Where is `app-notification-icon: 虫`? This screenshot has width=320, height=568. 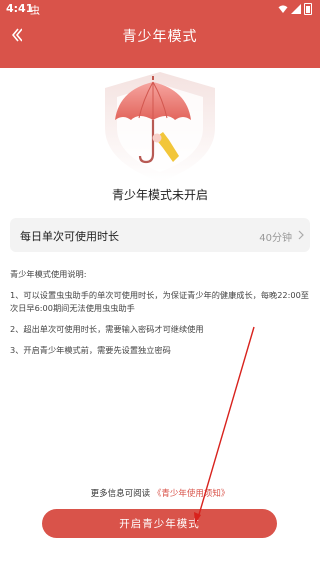 app-notification-icon: 虫 is located at coordinates (35, 11).